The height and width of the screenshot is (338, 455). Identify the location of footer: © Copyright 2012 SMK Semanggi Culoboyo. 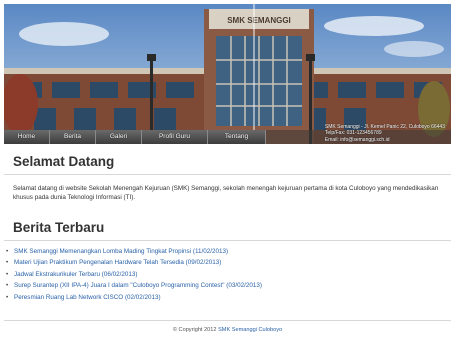
(227, 330).